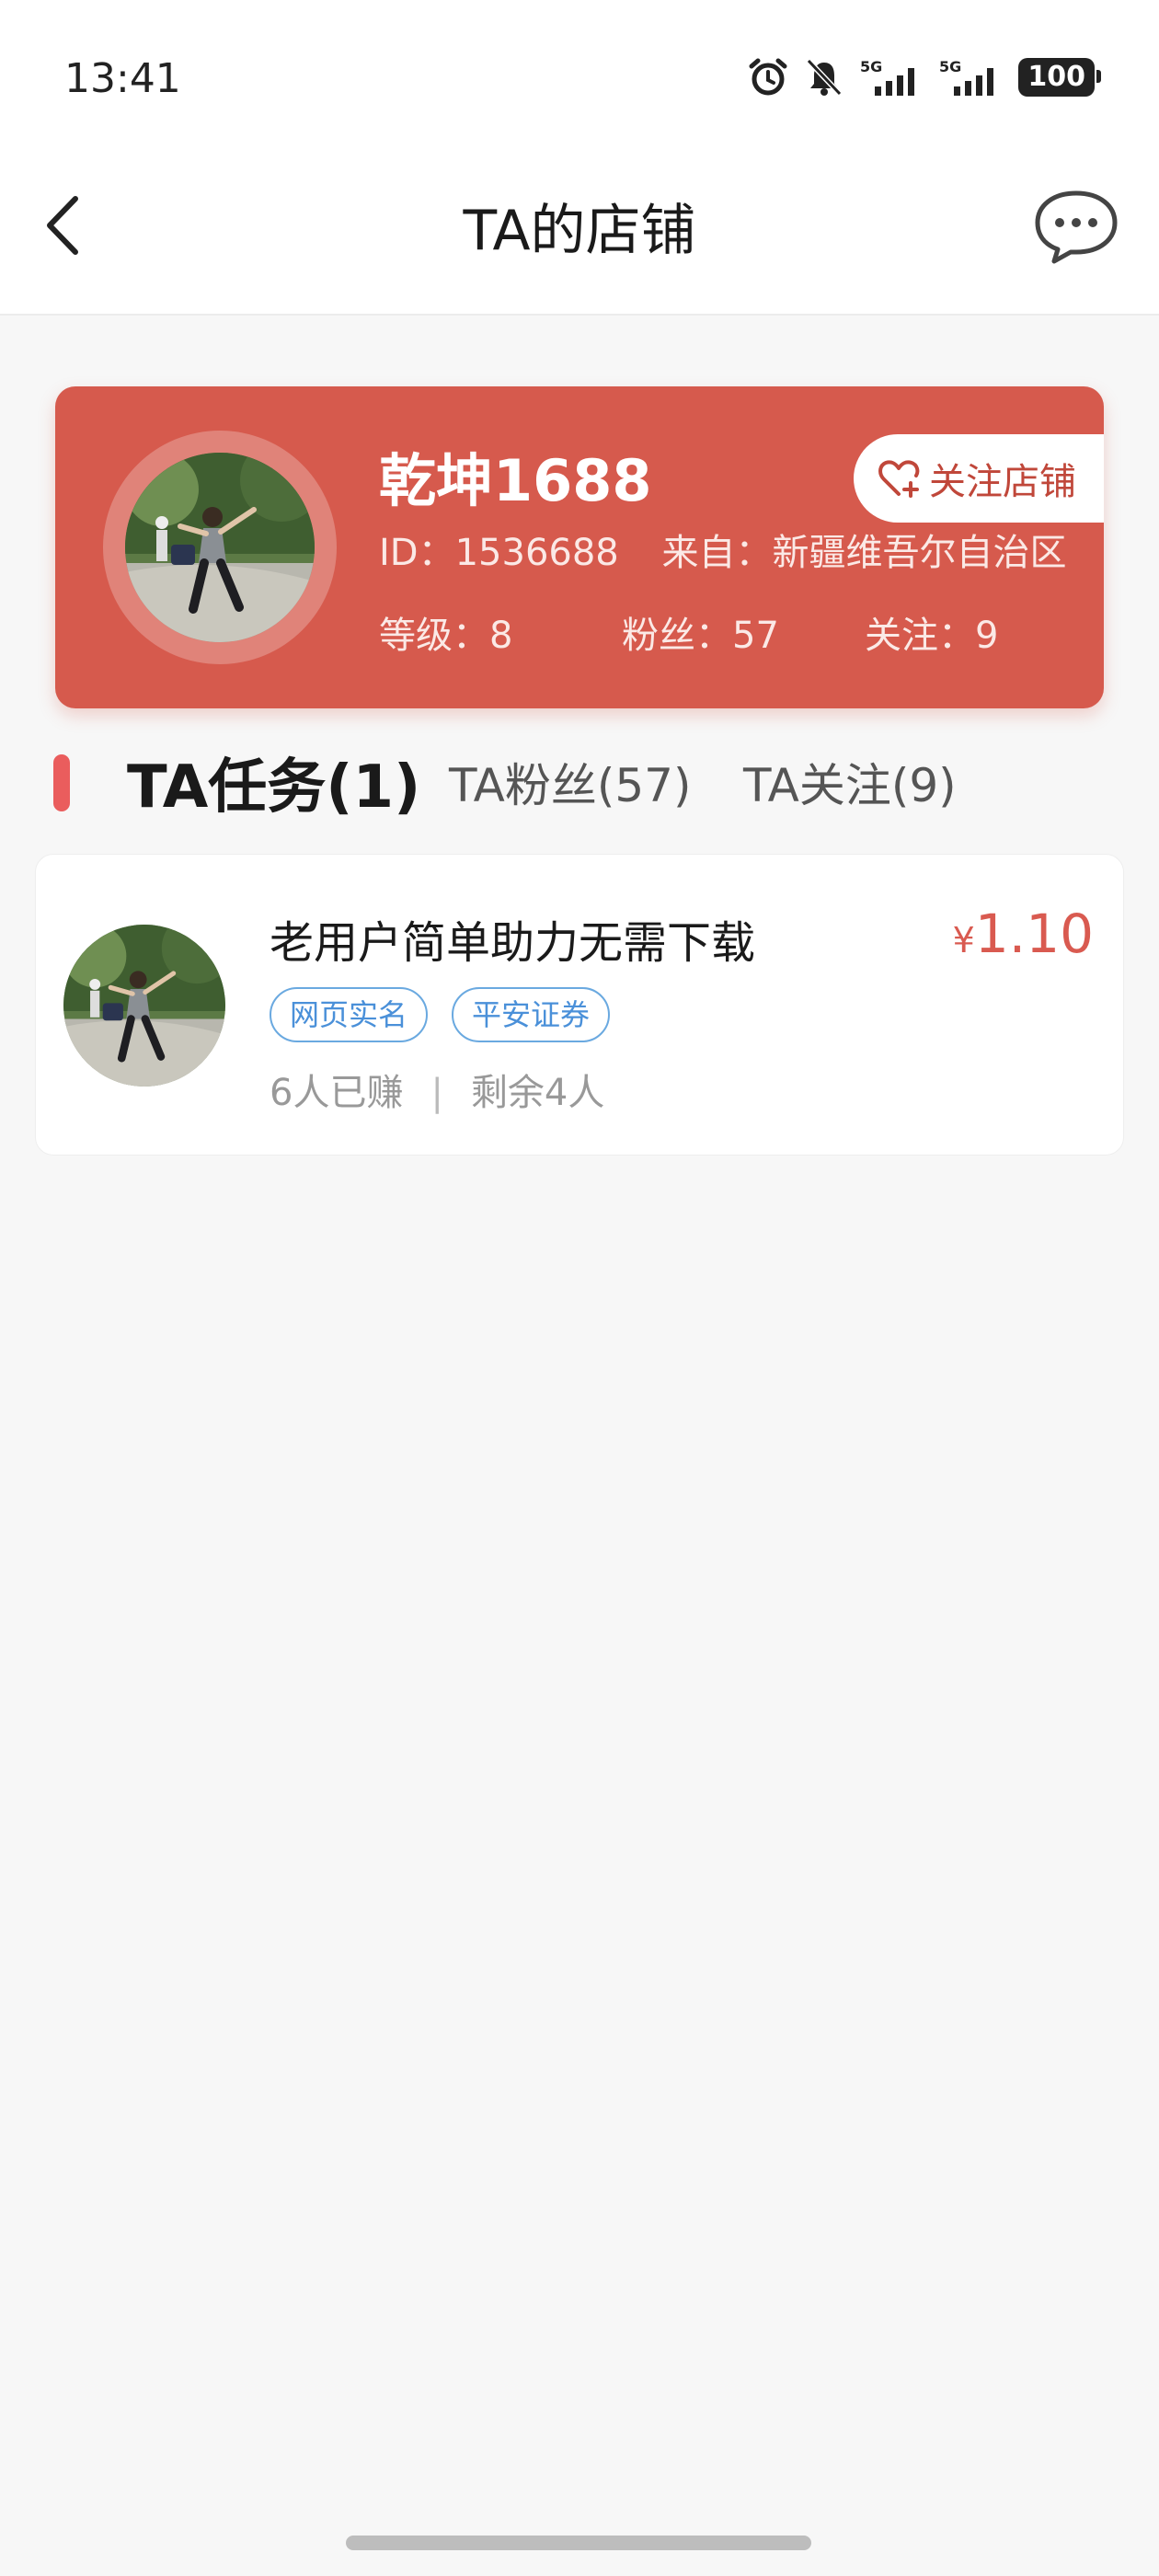 The width and height of the screenshot is (1159, 2576). I want to click on task-tag: 平安证券, so click(531, 1014).